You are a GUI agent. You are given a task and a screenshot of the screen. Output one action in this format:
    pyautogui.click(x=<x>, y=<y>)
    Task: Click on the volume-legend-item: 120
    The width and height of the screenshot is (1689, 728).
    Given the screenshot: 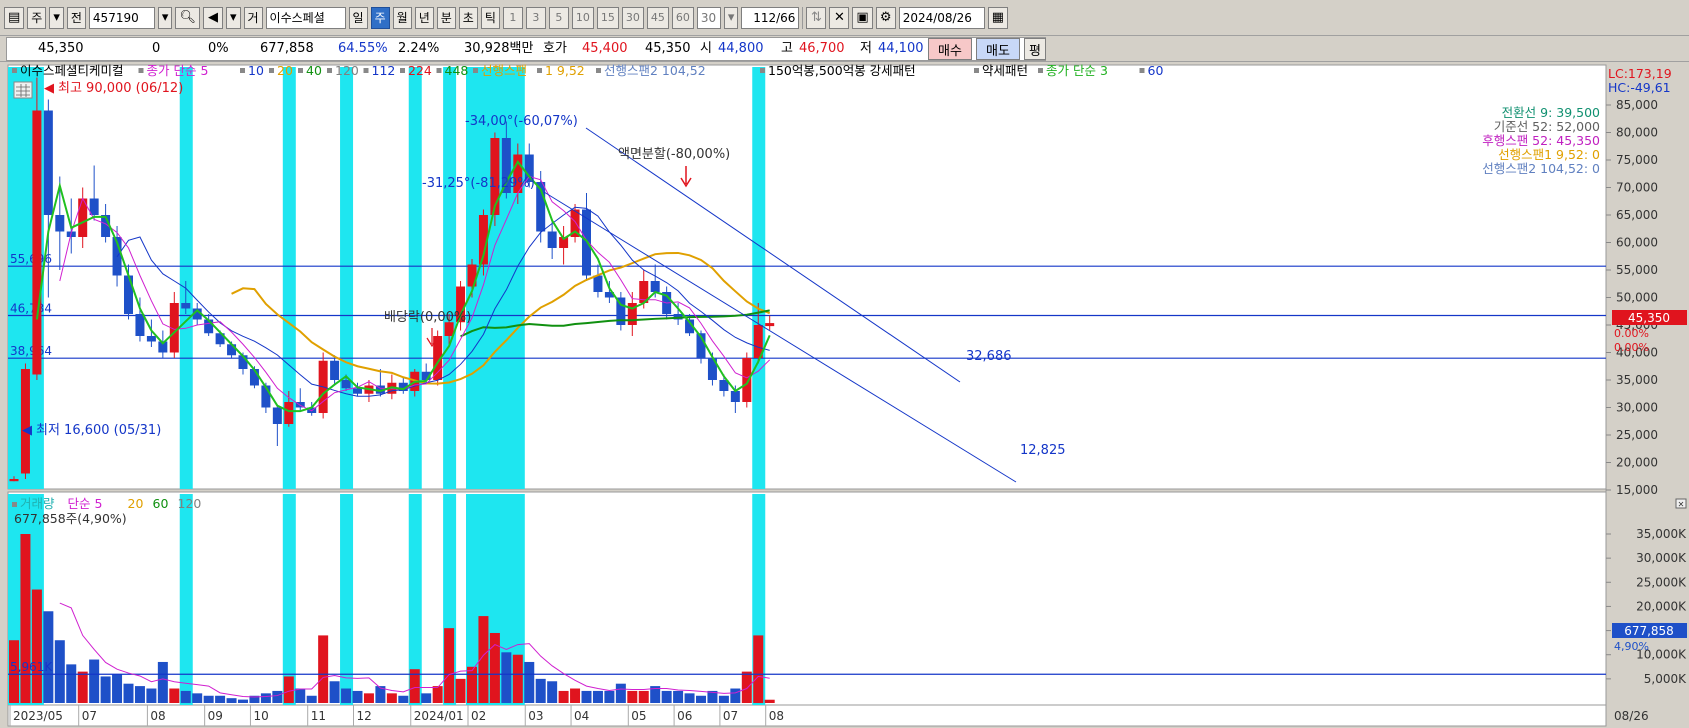 What is the action you would take?
    pyautogui.click(x=190, y=503)
    